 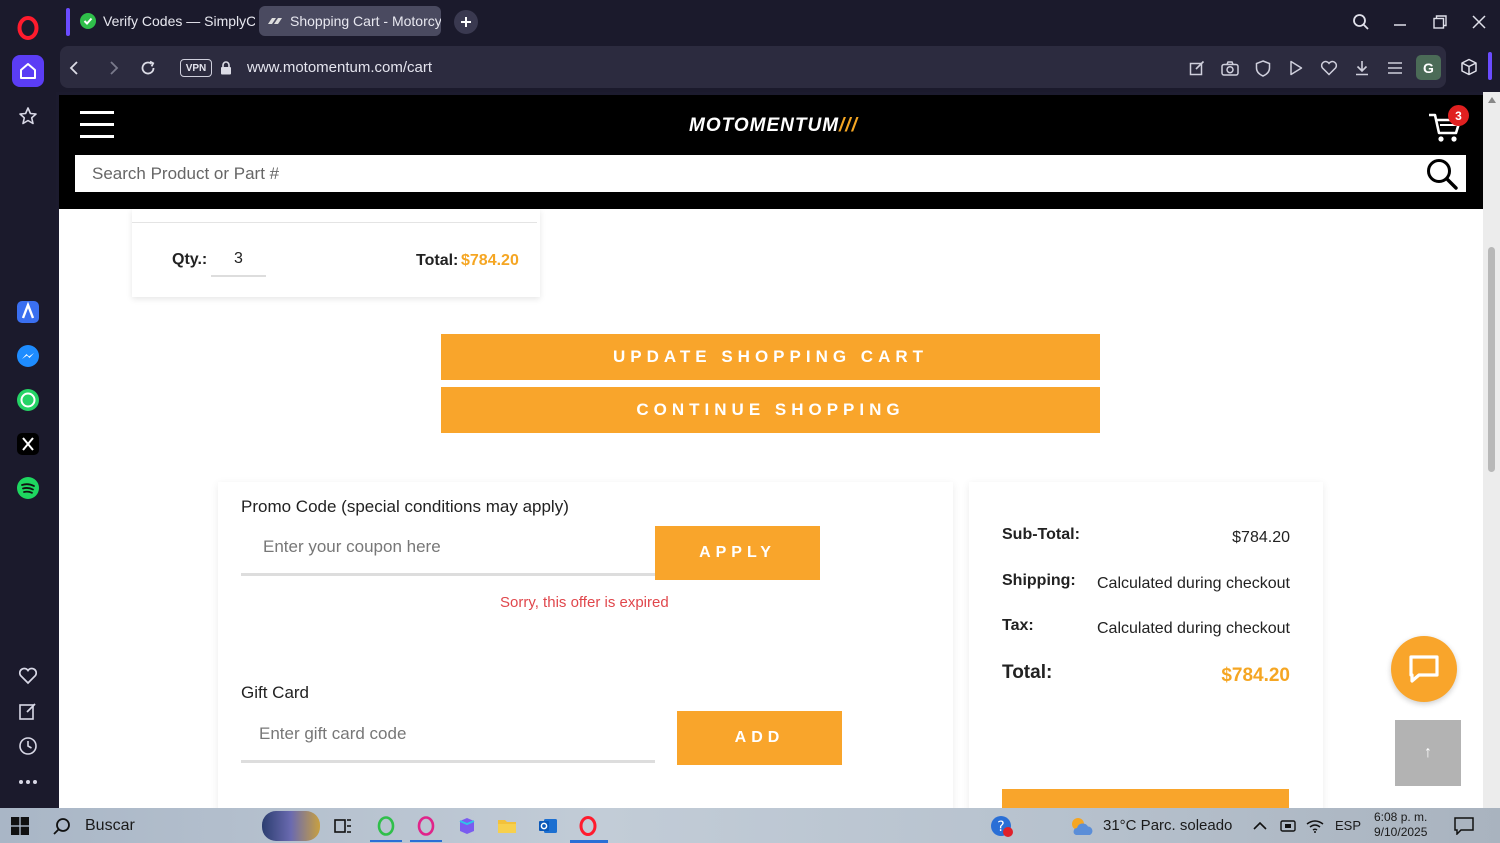 What do you see at coordinates (1018, 625) in the screenshot?
I see `tax-label: Tax:` at bounding box center [1018, 625].